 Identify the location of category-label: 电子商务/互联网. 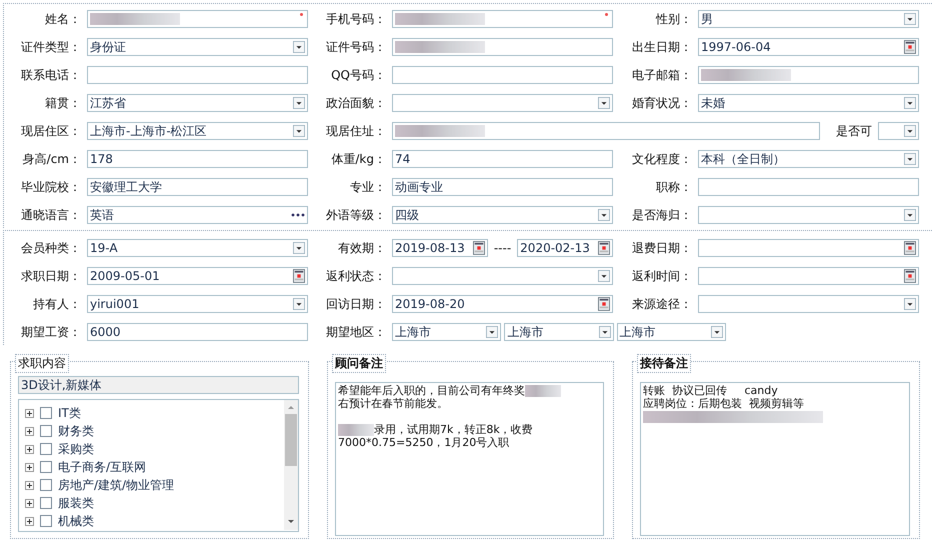
(102, 467).